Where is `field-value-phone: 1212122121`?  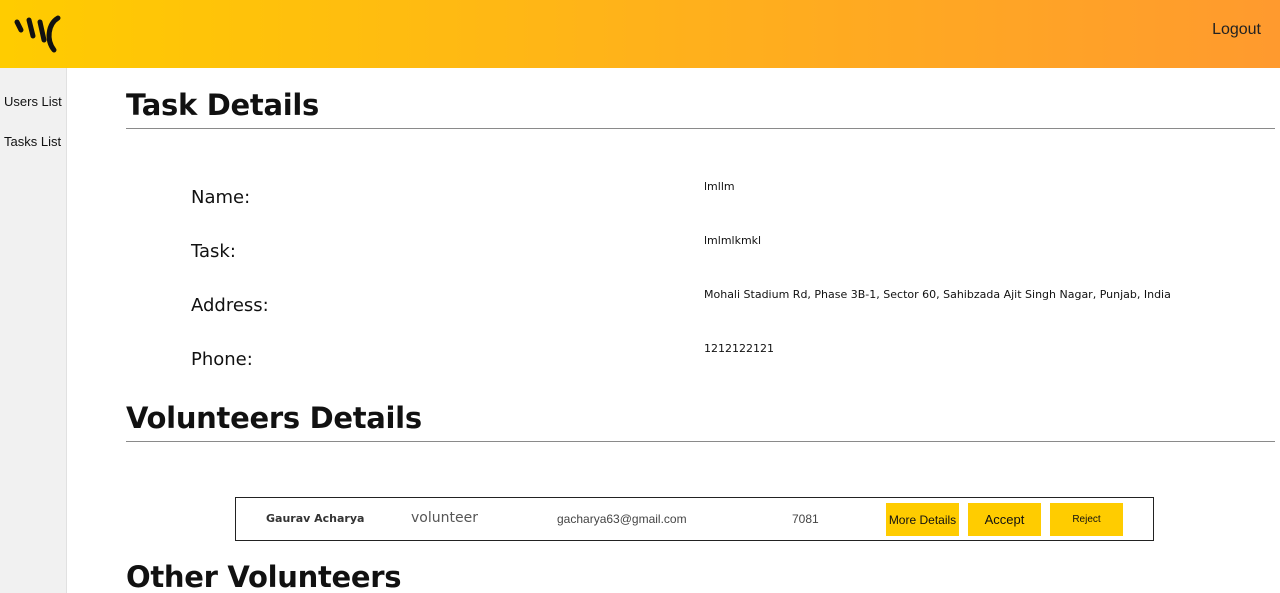
field-value-phone: 1212122121 is located at coordinates (739, 348).